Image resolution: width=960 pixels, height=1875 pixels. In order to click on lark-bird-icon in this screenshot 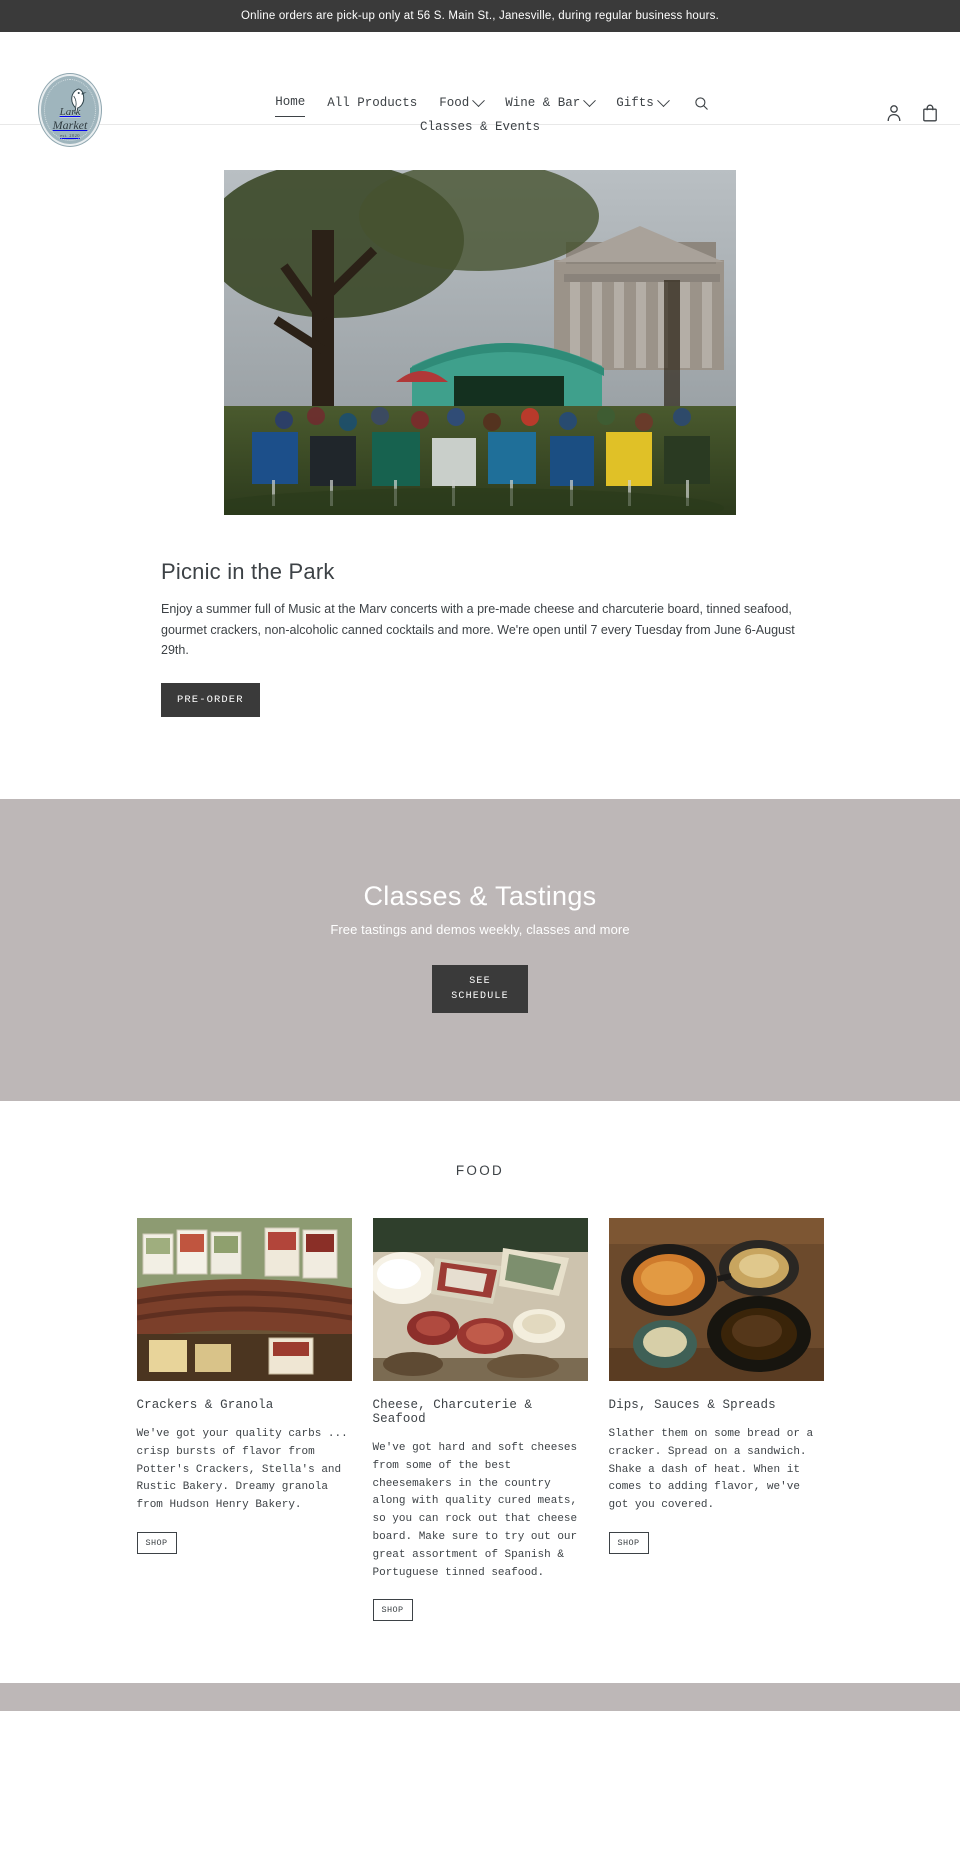, I will do `click(79, 101)`.